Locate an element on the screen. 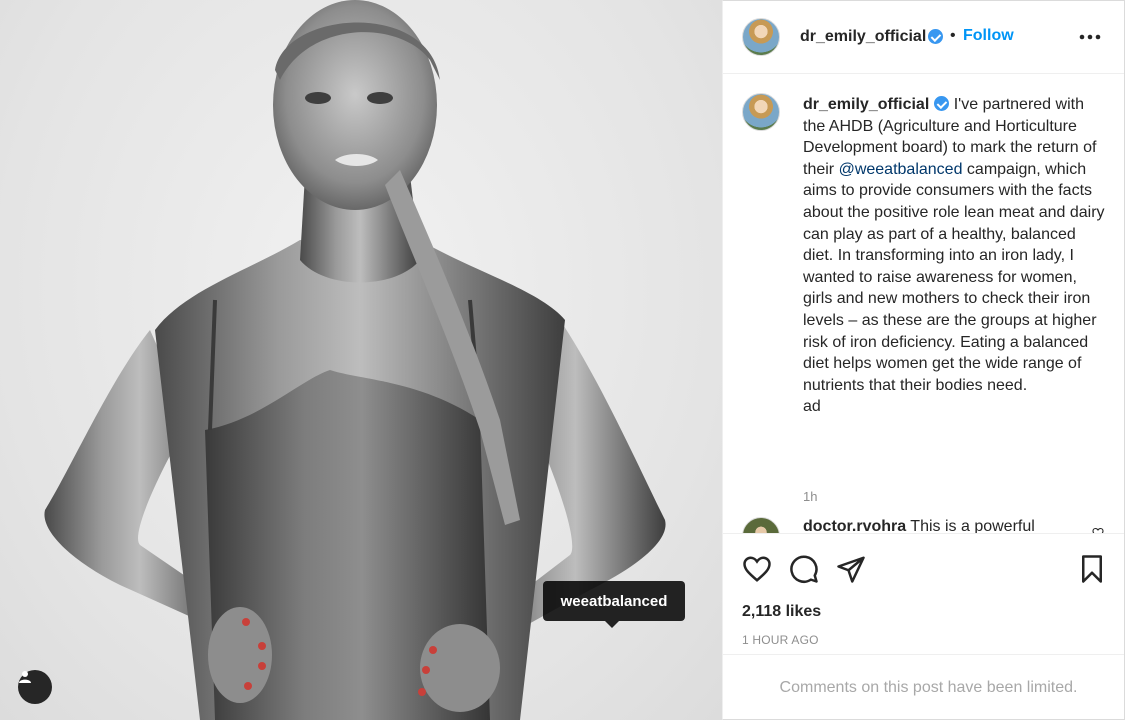  caption-time: 1h is located at coordinates (810, 496).